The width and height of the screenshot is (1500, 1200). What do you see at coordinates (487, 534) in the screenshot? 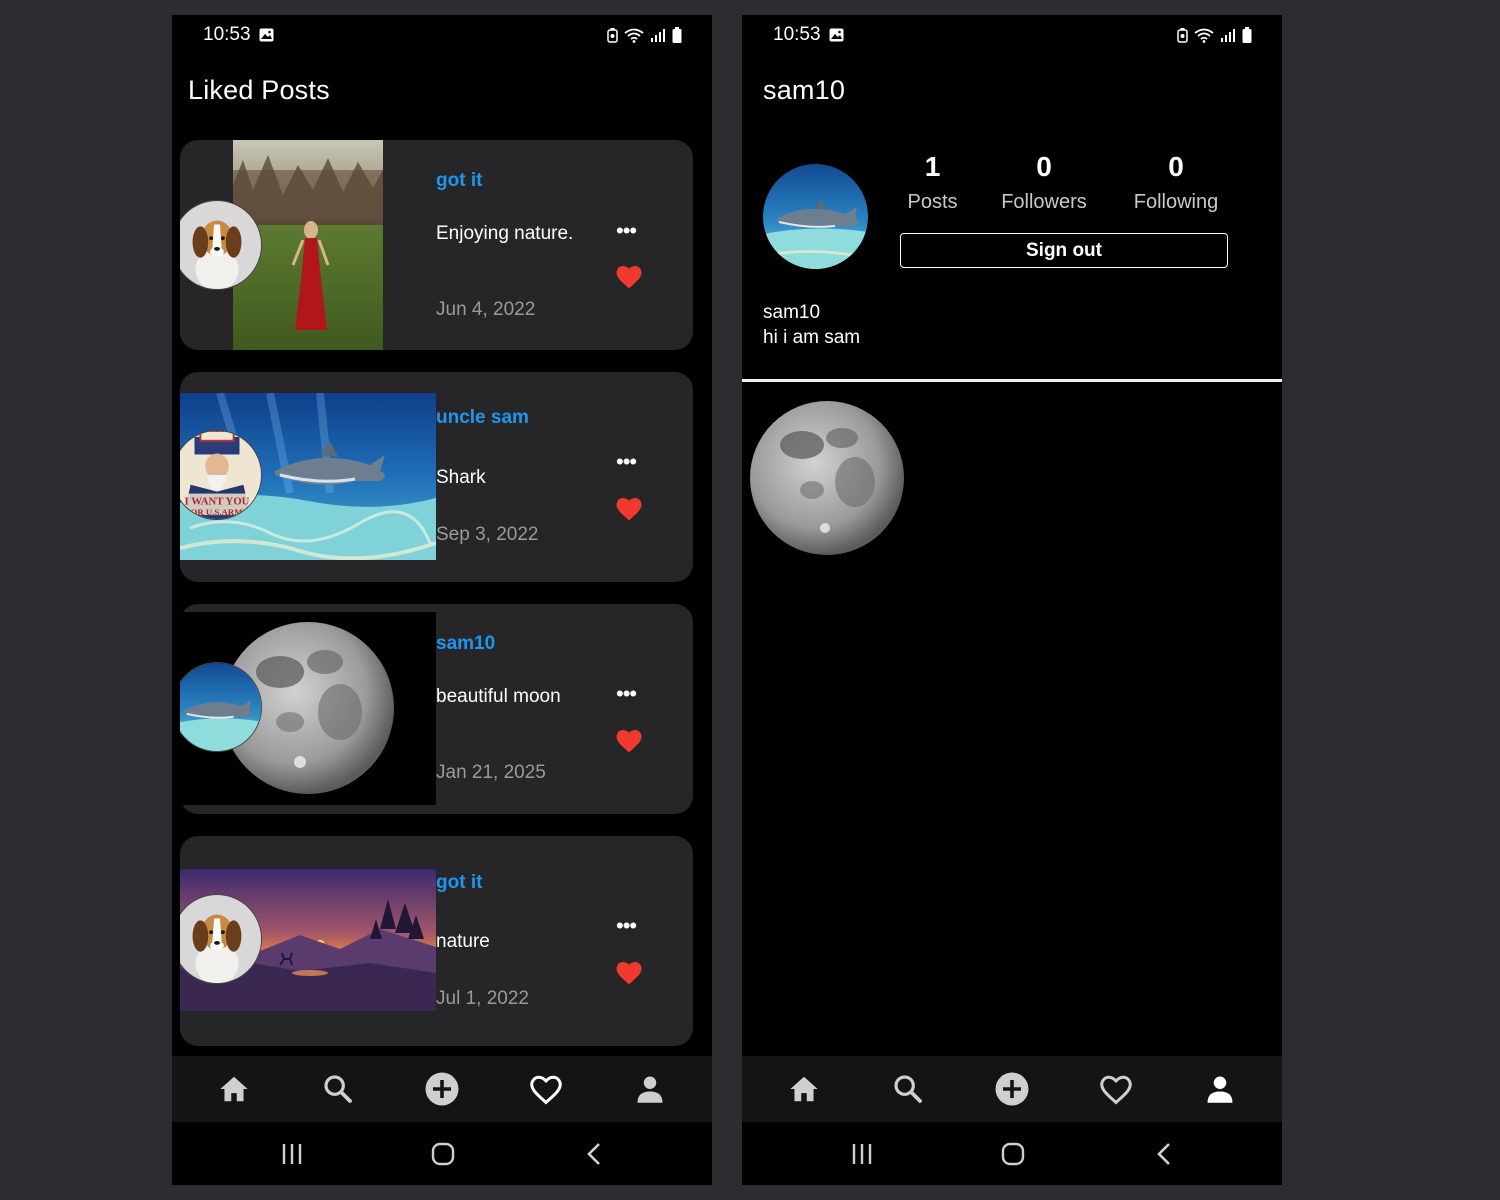
I see `post-date: Sep 3, 2022` at bounding box center [487, 534].